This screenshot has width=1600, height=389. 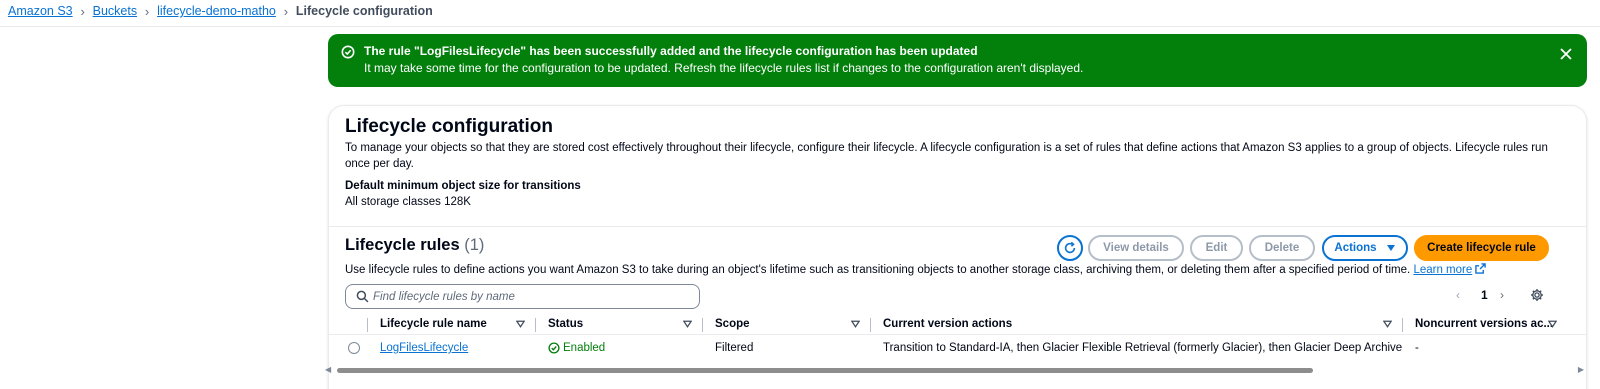 I want to click on status-cell: Enabled, so click(x=576, y=348).